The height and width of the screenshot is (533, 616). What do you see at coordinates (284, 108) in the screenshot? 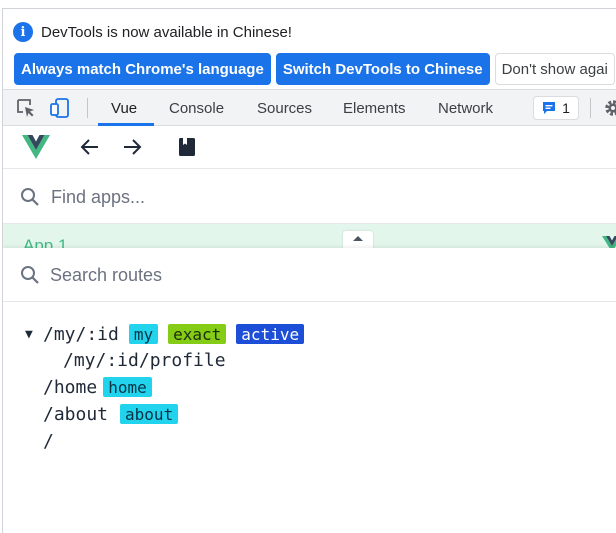
I see `tab-sources: Sources` at bounding box center [284, 108].